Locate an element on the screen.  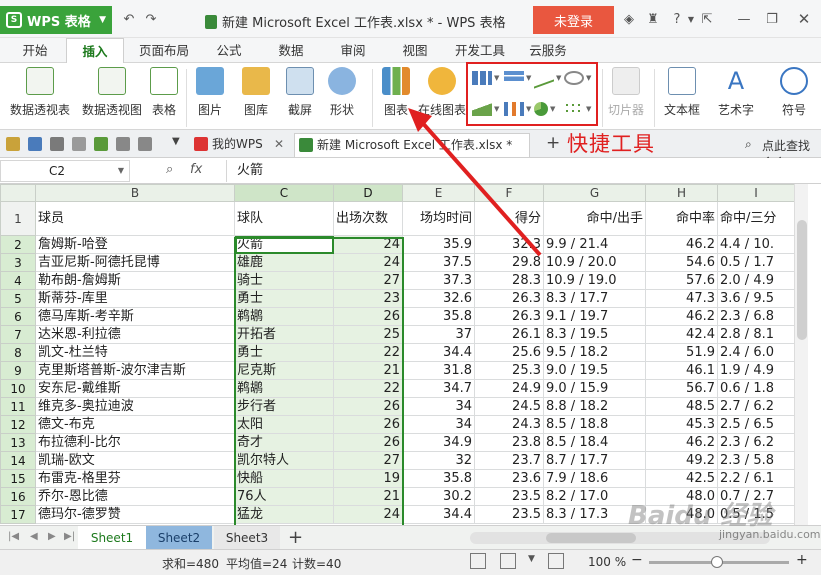
row-header: 8 is located at coordinates (18, 352).